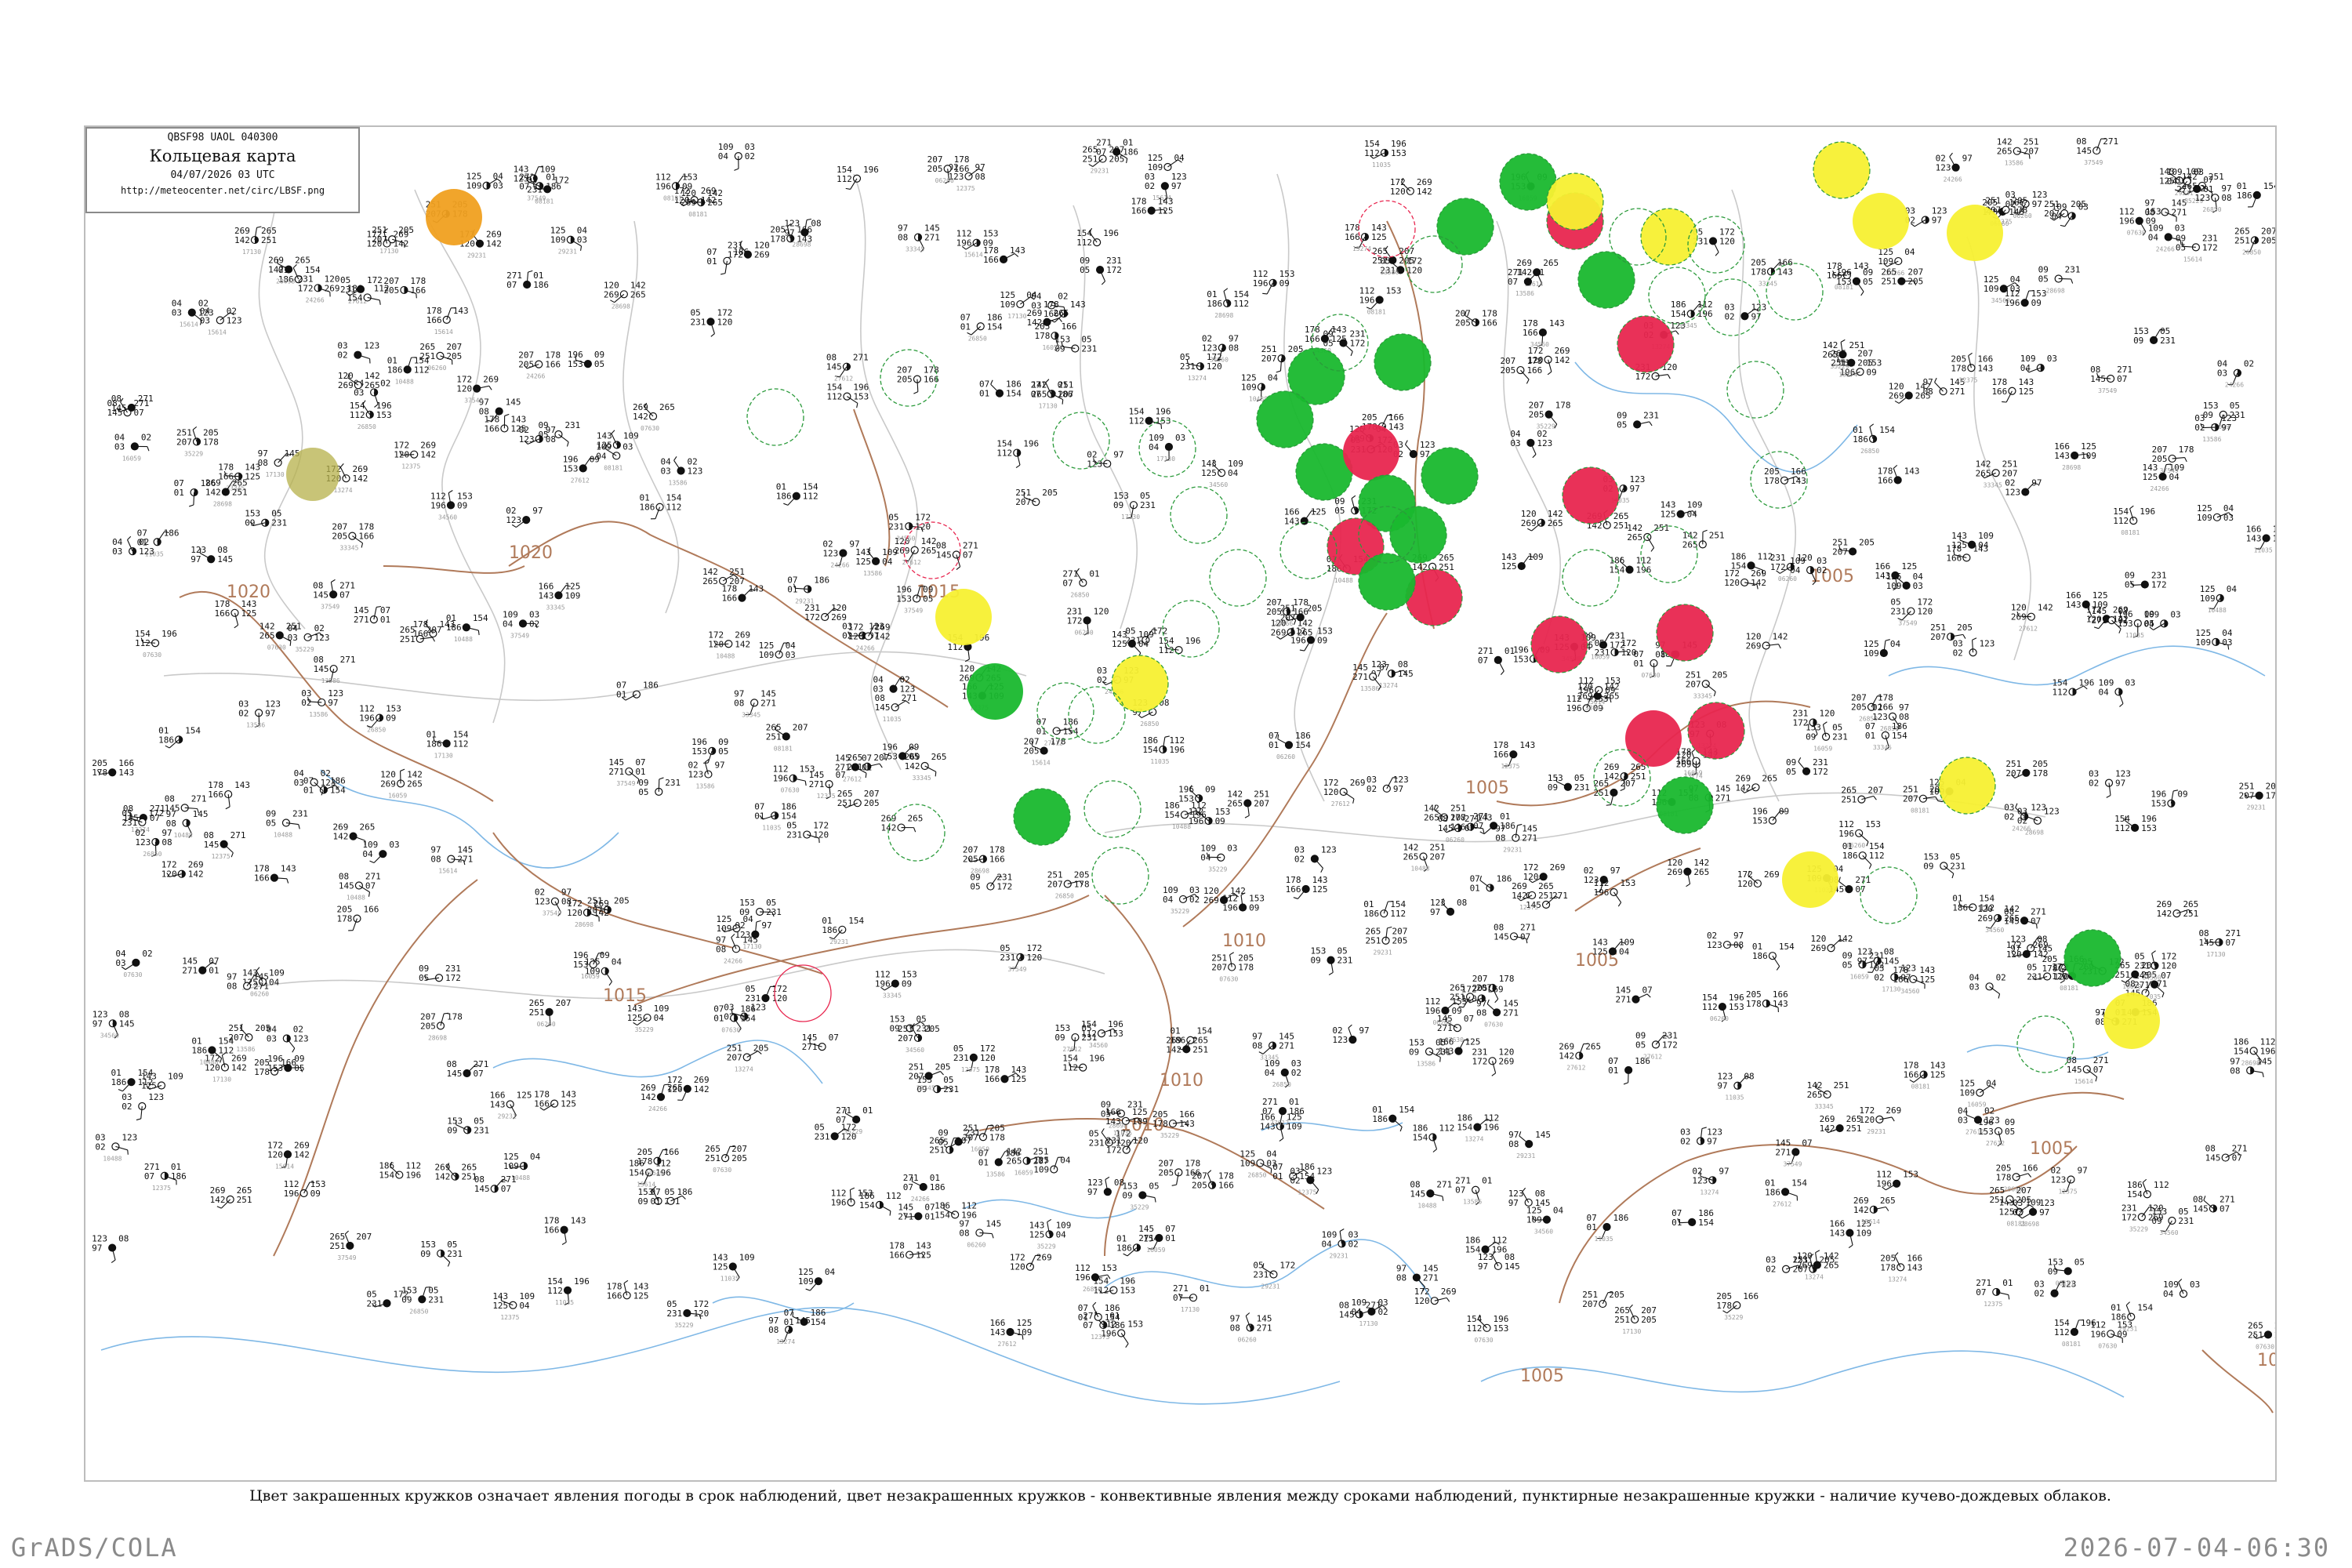  Describe the element at coordinates (415, 455) in the screenshot. I see `station-plot: 17212026914212375` at that location.